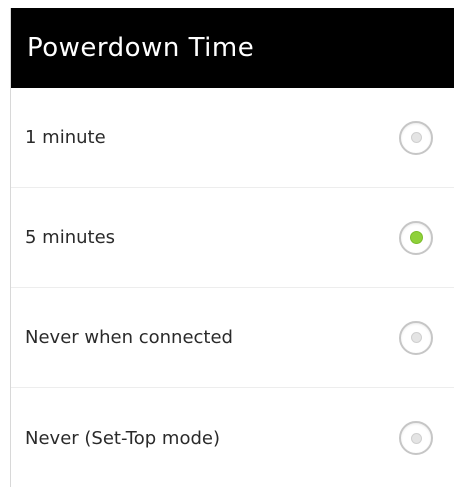 This screenshot has width=454, height=488. I want to click on option-label: Never (Set-Top mode), so click(122, 438).